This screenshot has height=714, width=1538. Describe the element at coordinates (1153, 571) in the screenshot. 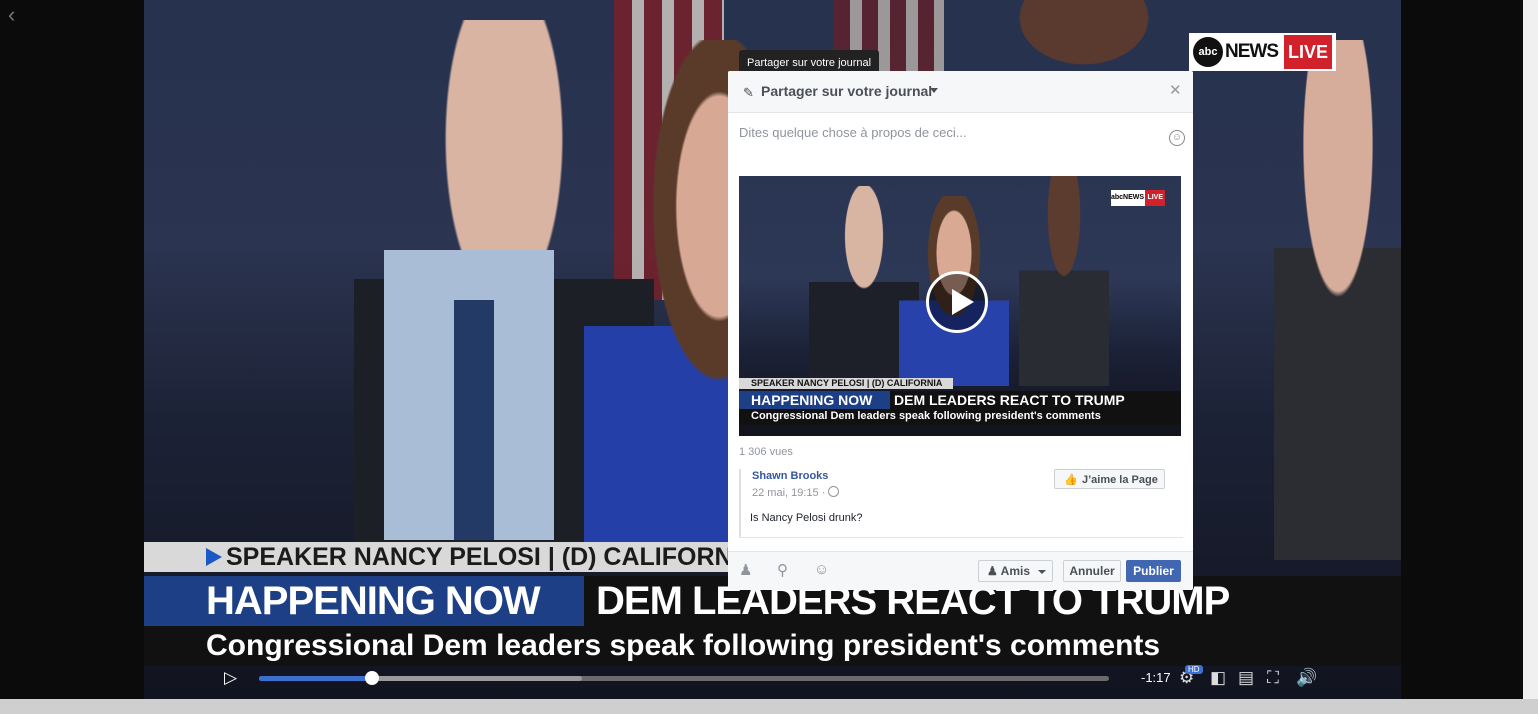

I see `publish-button: Publier` at that location.